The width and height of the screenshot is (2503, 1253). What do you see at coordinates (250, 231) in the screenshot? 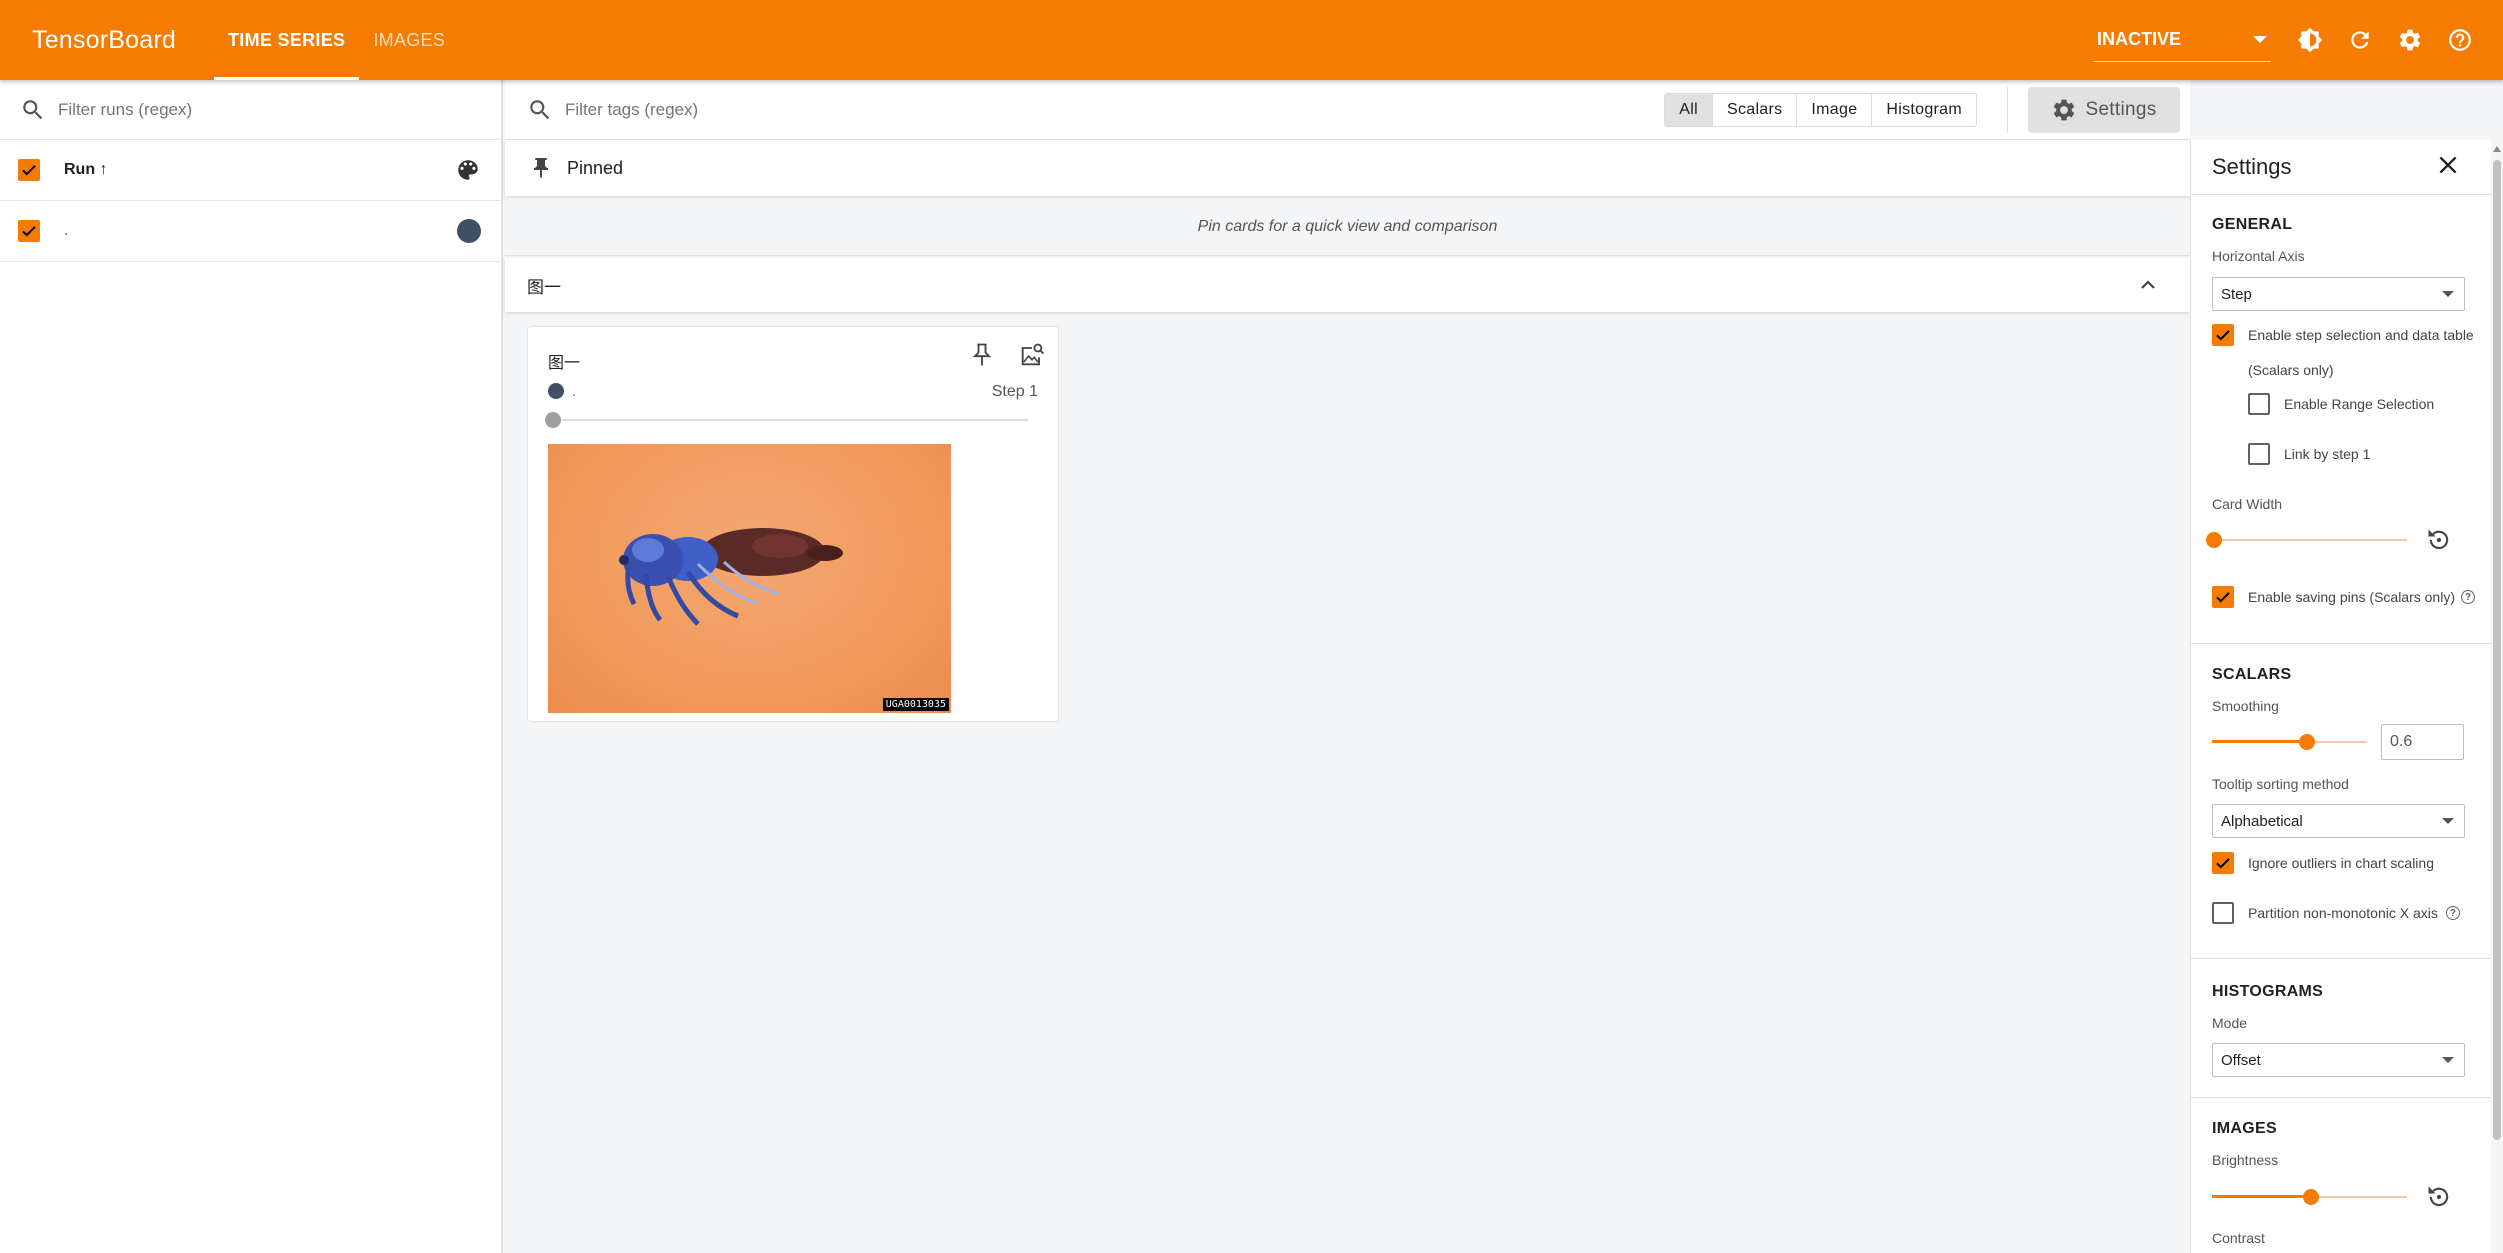
I see `run-row: .` at bounding box center [250, 231].